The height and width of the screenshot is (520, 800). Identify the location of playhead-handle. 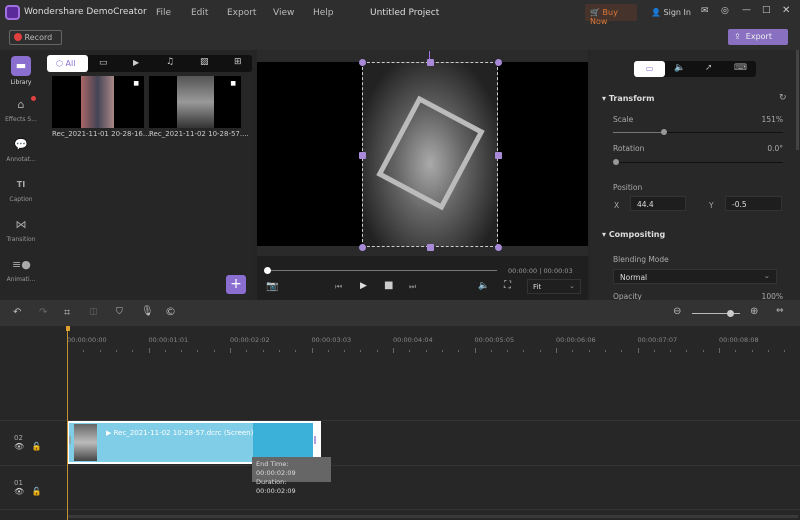
(68, 328).